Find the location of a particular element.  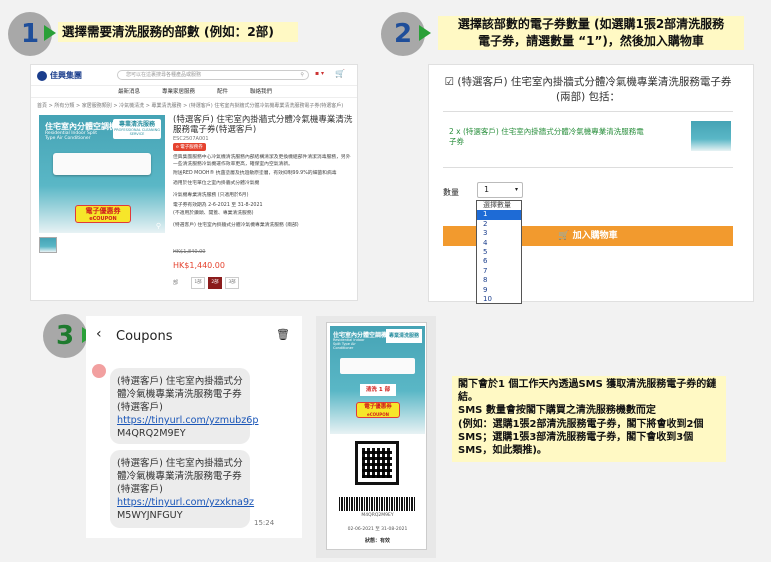

dropdown-option-4: 4 is located at coordinates (499, 243).